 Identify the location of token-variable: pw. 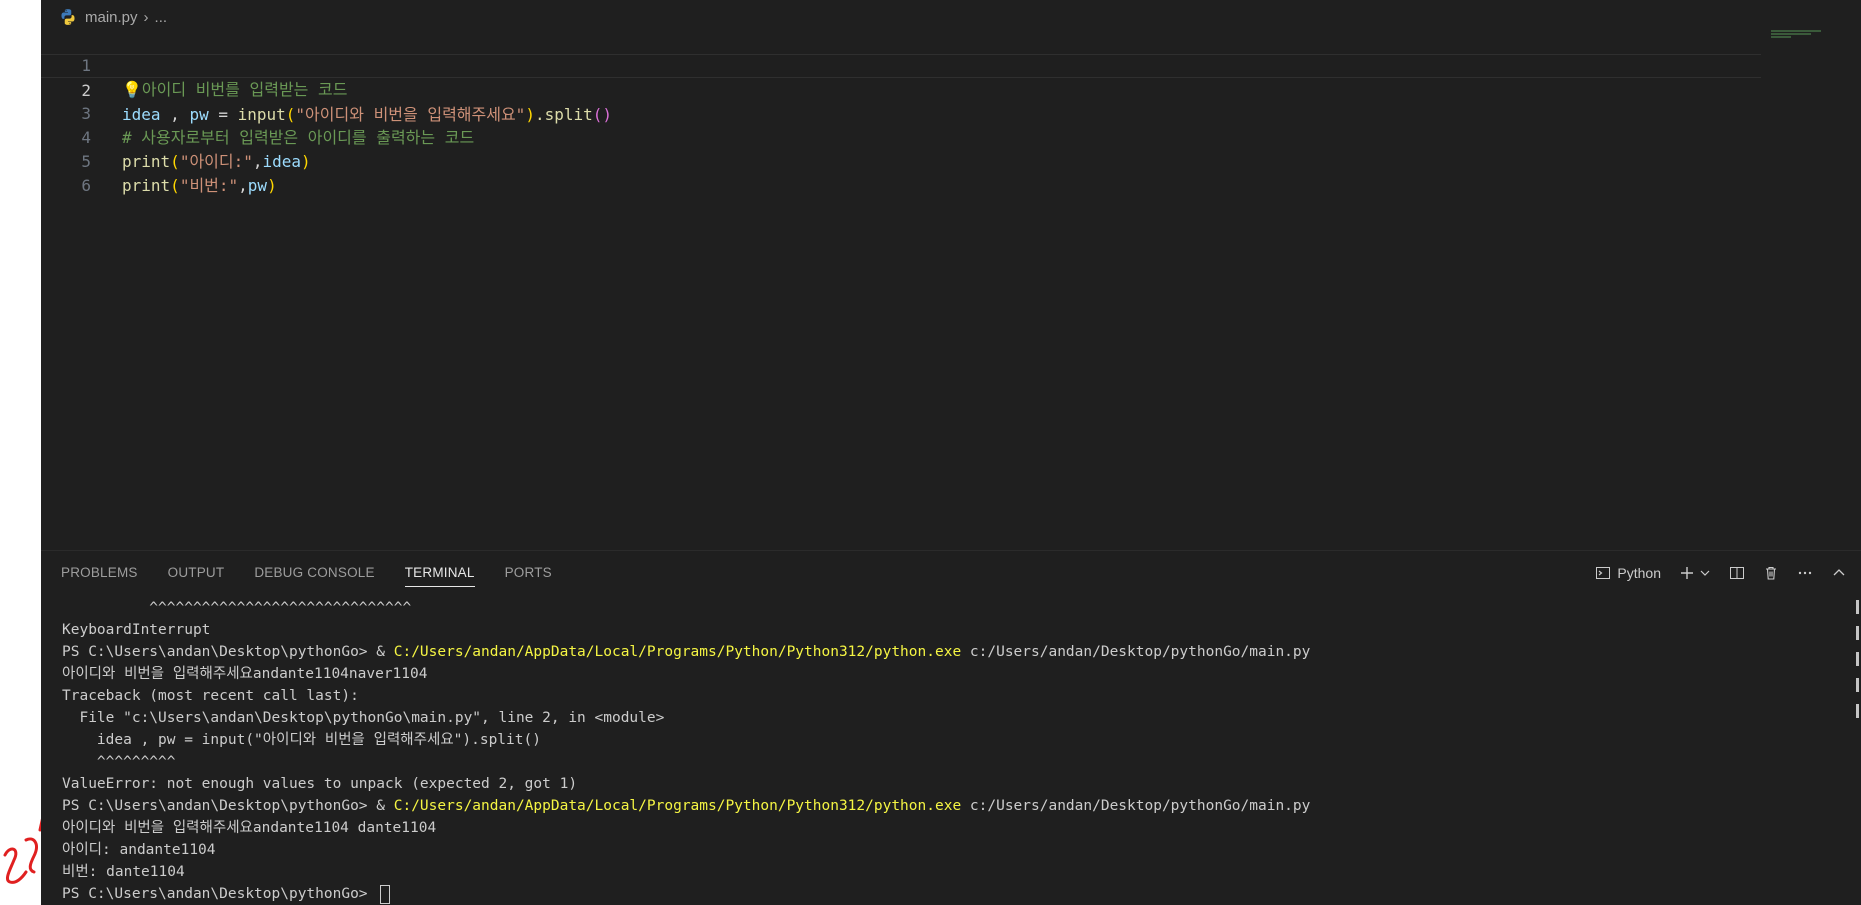
(257, 185).